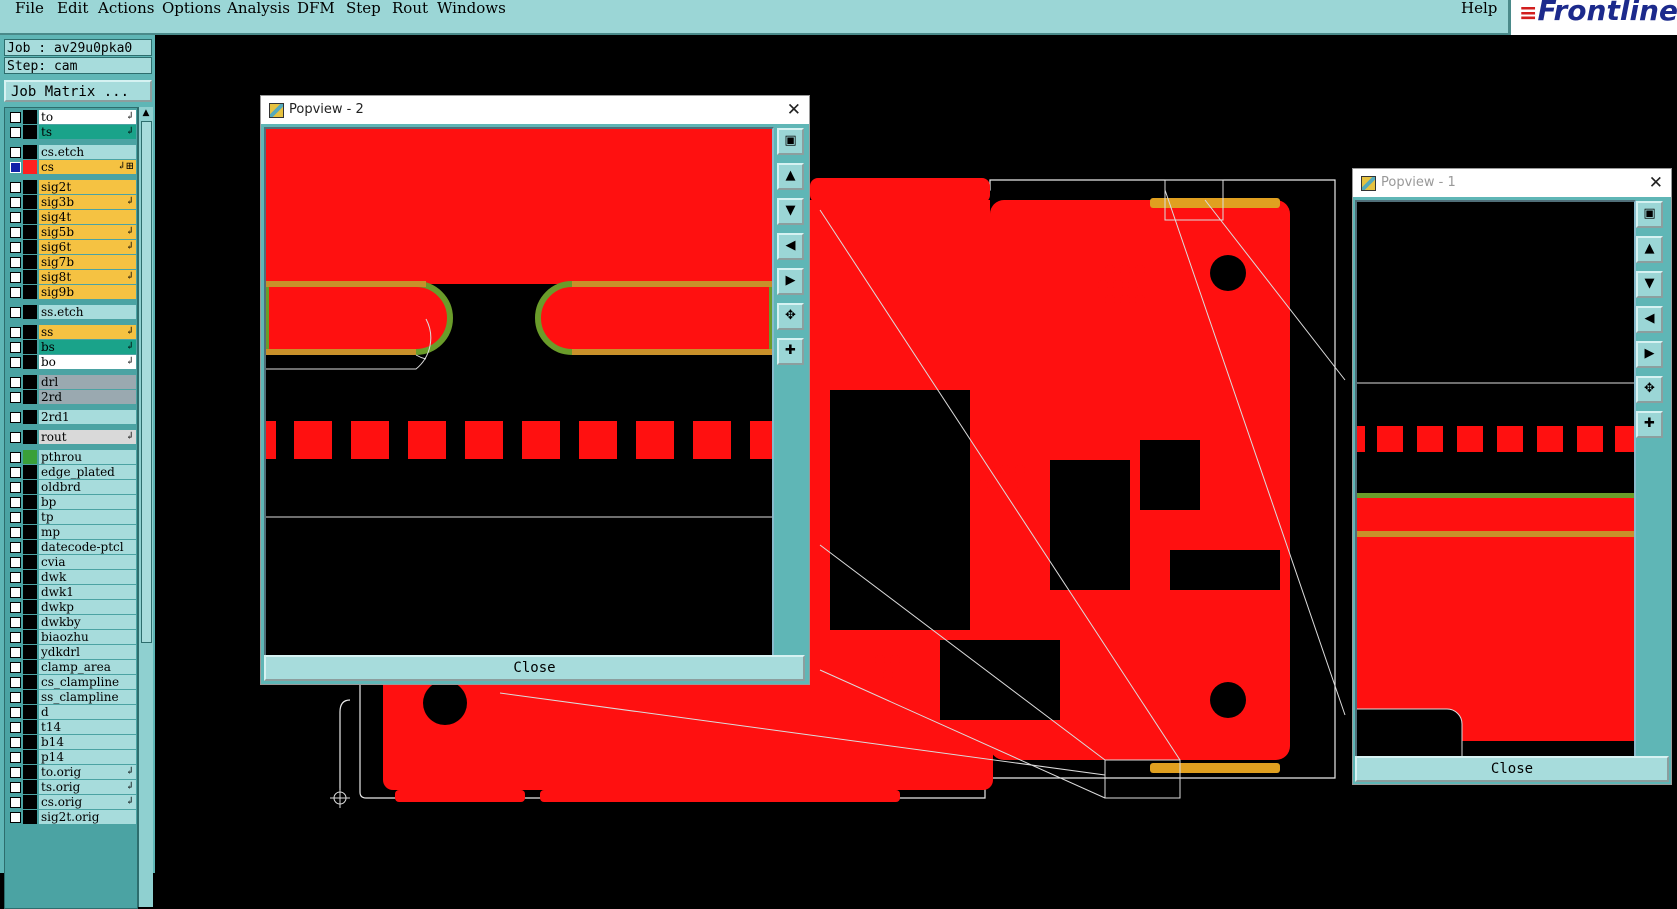 The image size is (1677, 909). Describe the element at coordinates (71, 247) in the screenshot. I see `layer-row-sig6t: sig6t ↲` at that location.